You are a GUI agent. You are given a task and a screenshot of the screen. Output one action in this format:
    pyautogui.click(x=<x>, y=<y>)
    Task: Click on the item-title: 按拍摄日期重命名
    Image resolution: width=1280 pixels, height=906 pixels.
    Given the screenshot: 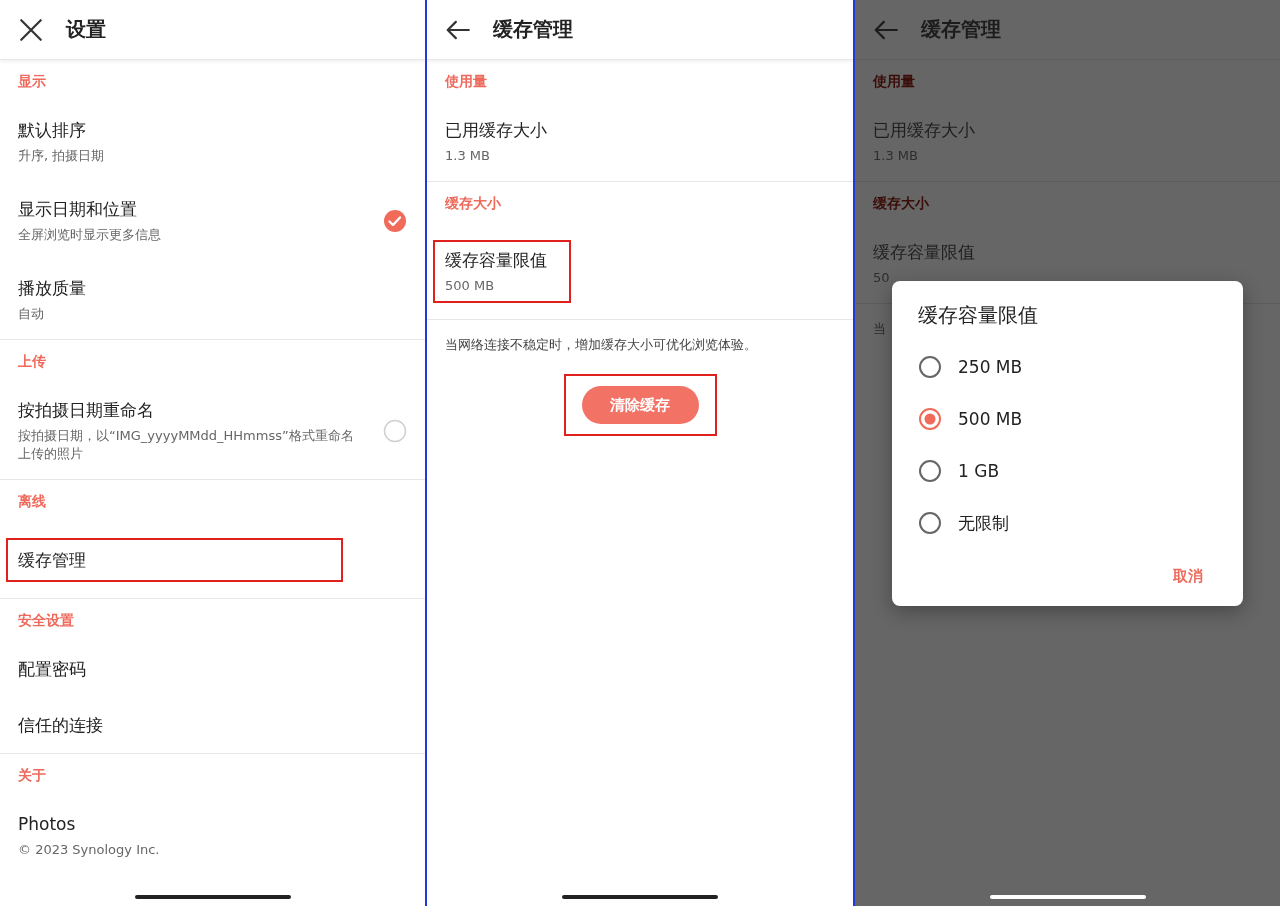 What is the action you would take?
    pyautogui.click(x=86, y=410)
    